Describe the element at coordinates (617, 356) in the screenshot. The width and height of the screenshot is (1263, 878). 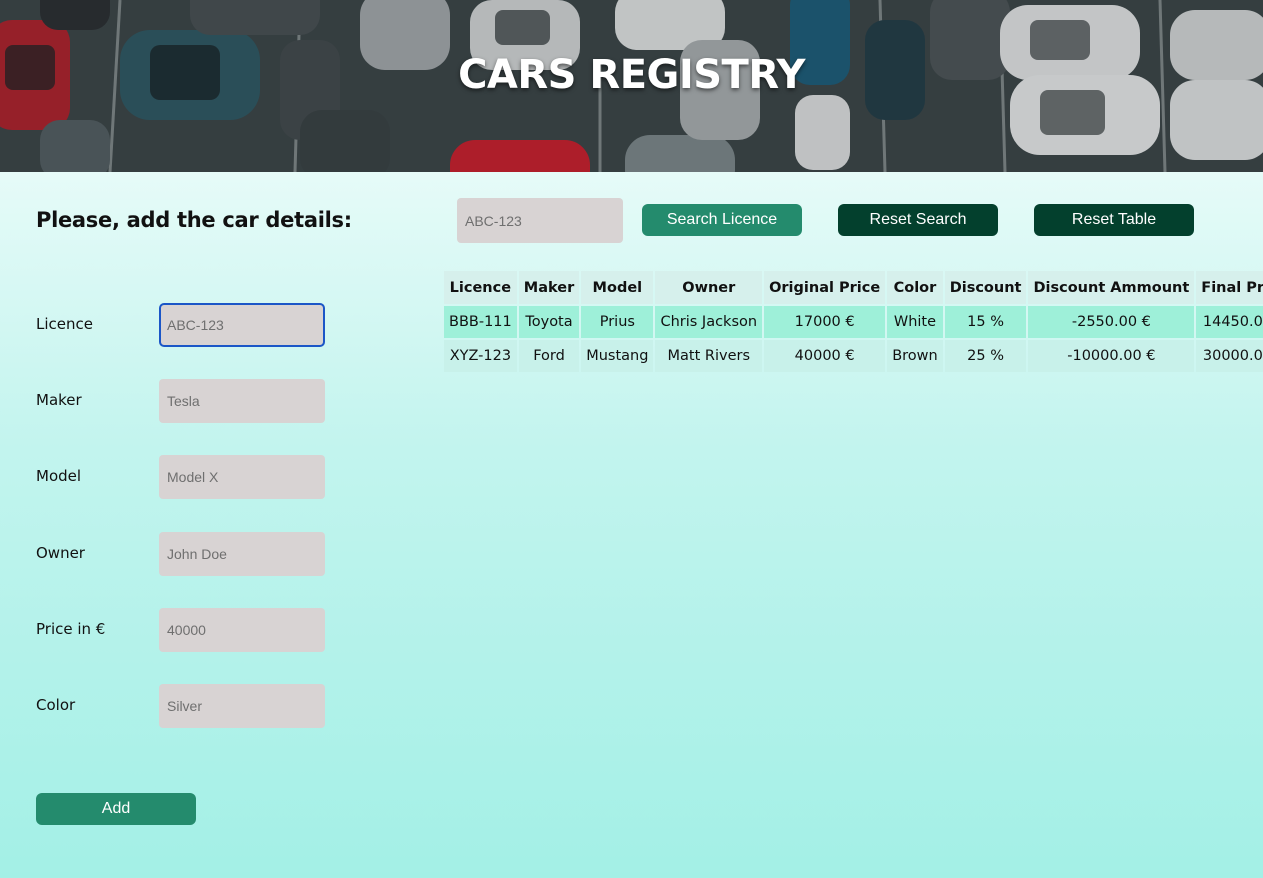
I see `table-cell: Mustang` at that location.